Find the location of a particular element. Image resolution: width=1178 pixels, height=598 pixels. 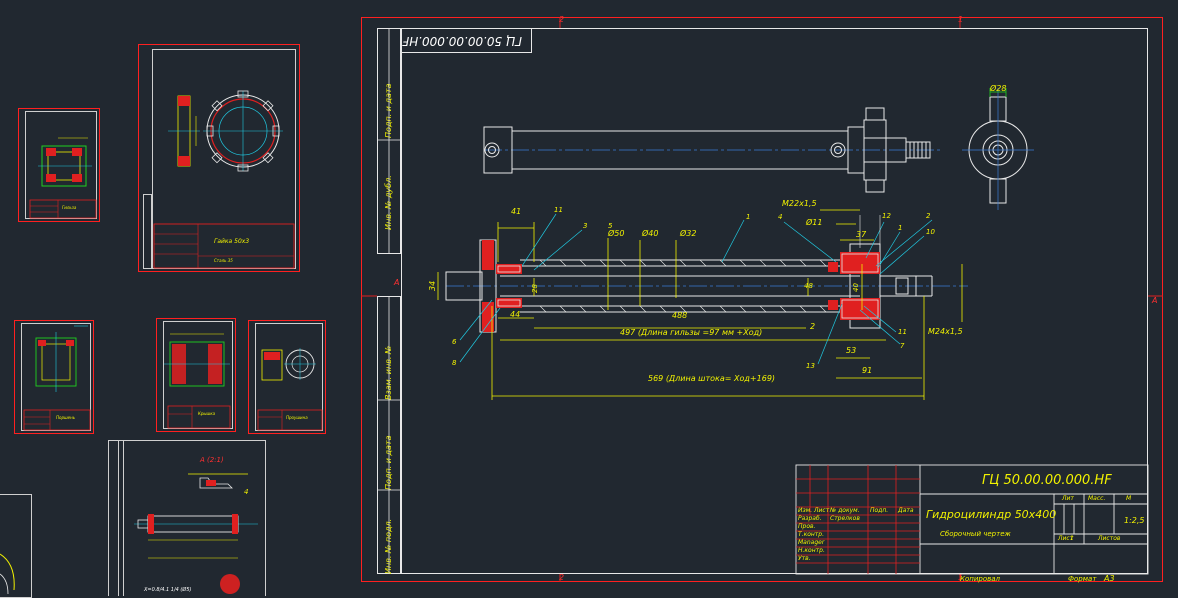

dim-48: 48 is located at coordinates (808, 286).